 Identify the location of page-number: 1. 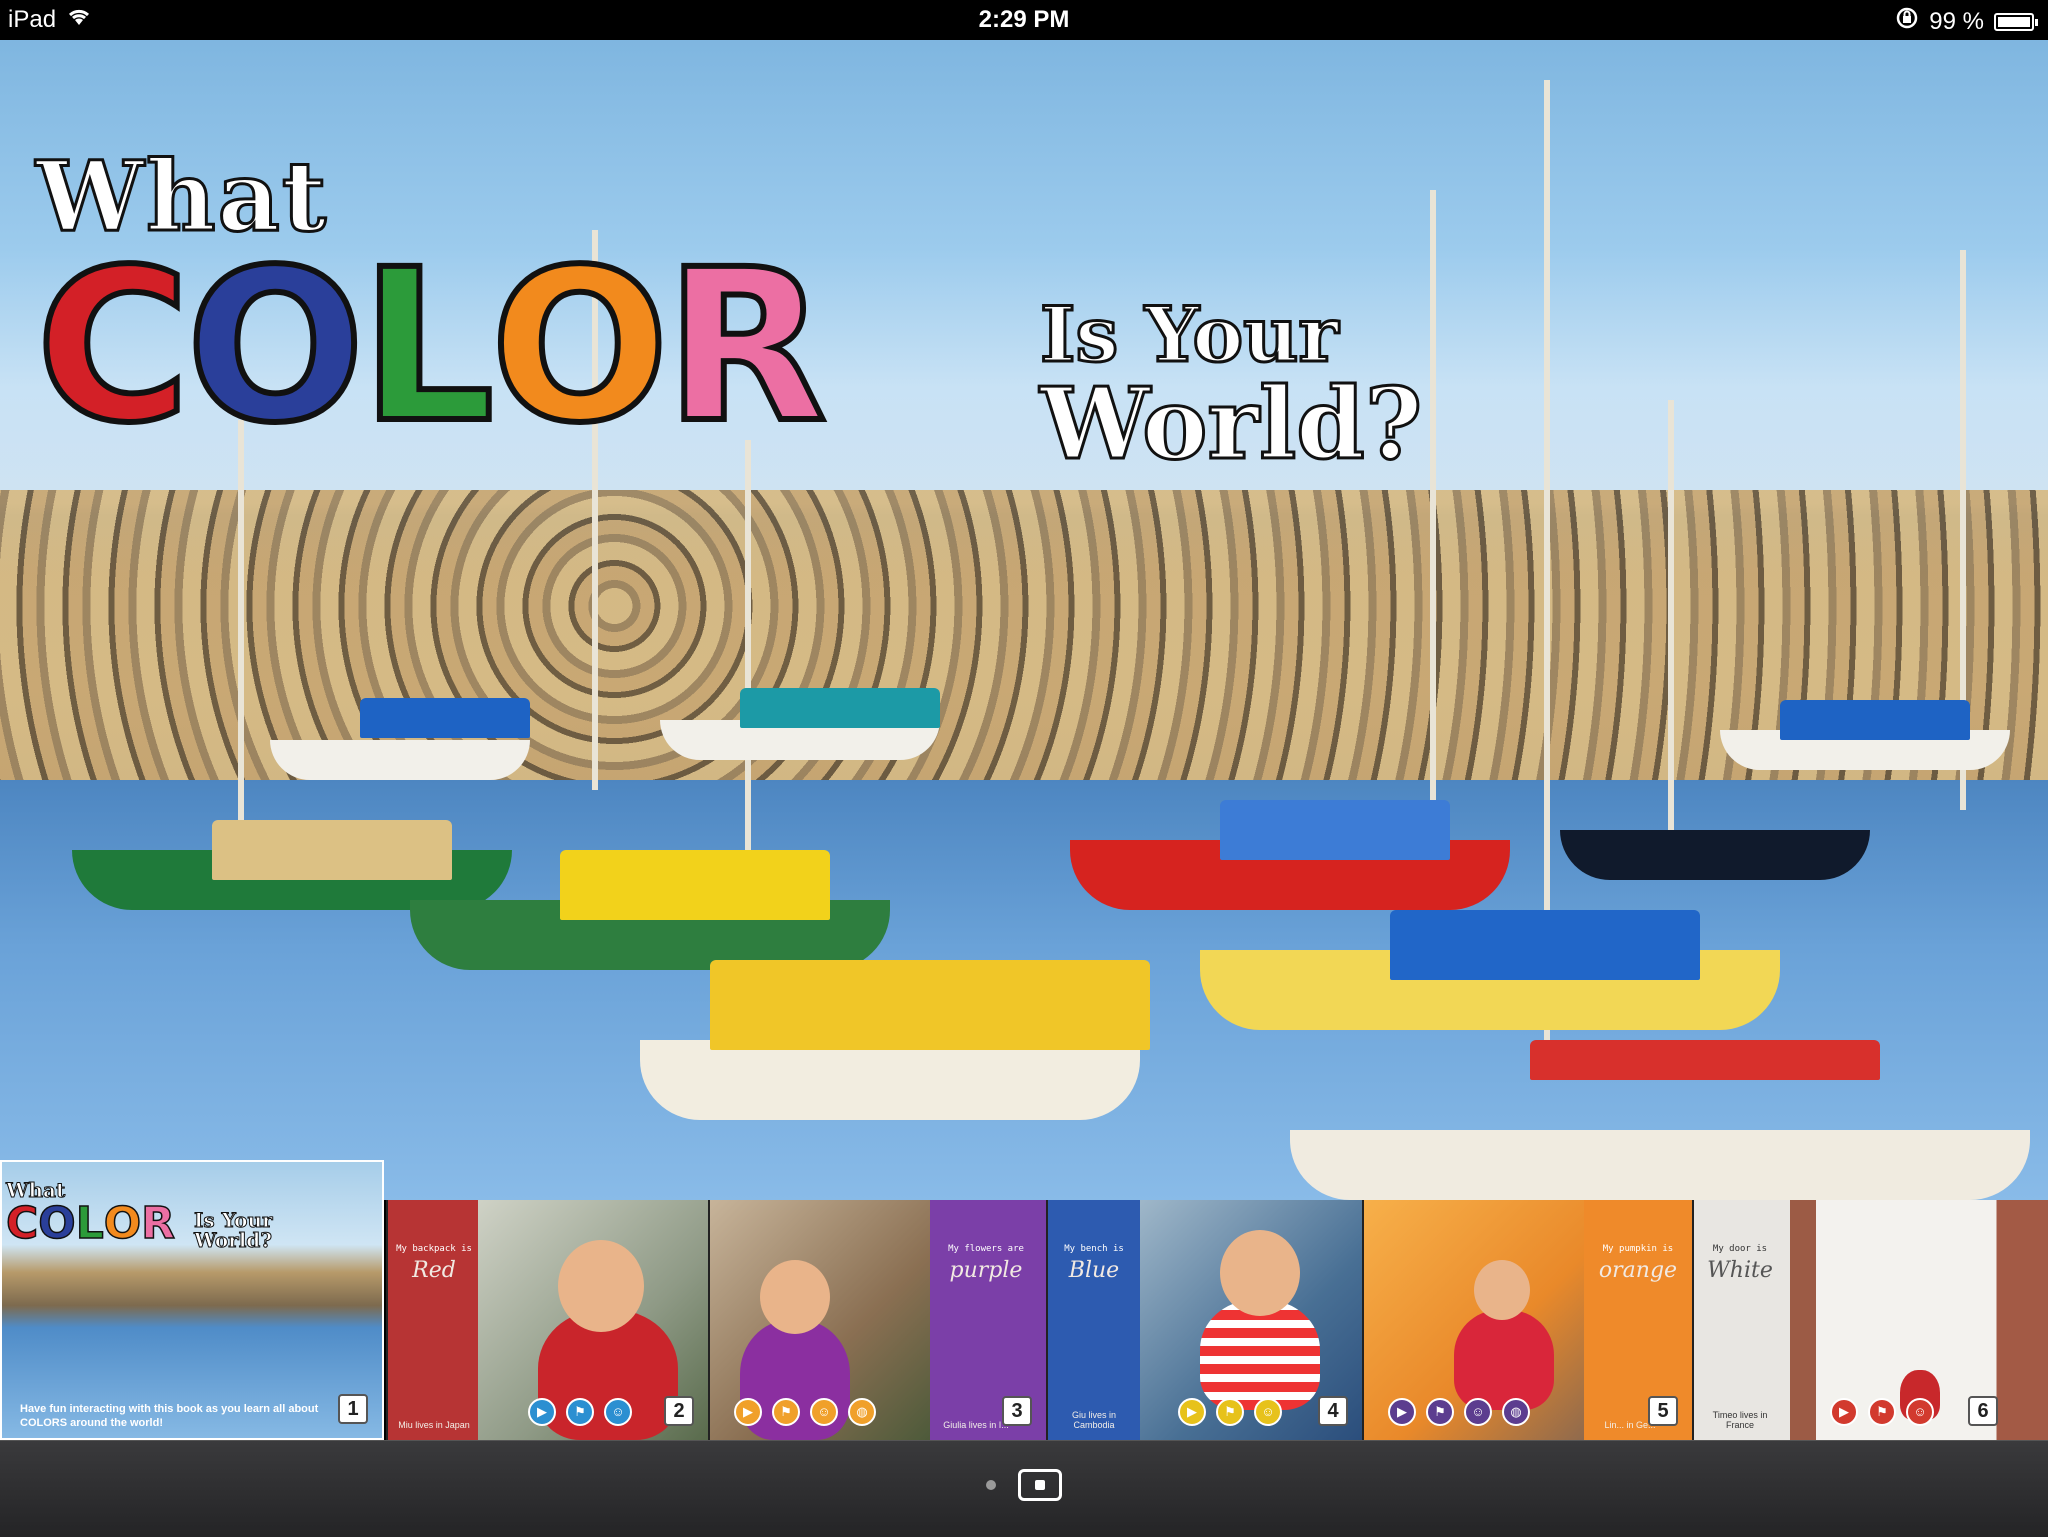
(353, 1409).